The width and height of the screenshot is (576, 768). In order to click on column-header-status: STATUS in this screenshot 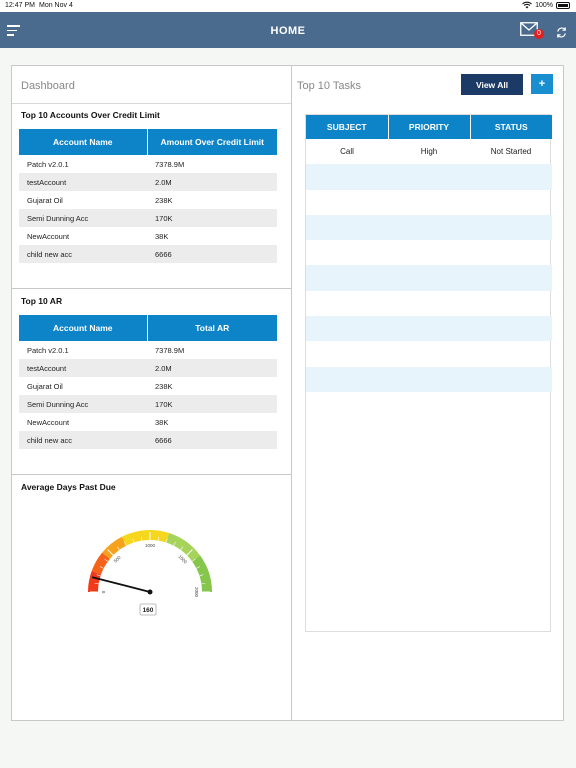, I will do `click(511, 127)`.